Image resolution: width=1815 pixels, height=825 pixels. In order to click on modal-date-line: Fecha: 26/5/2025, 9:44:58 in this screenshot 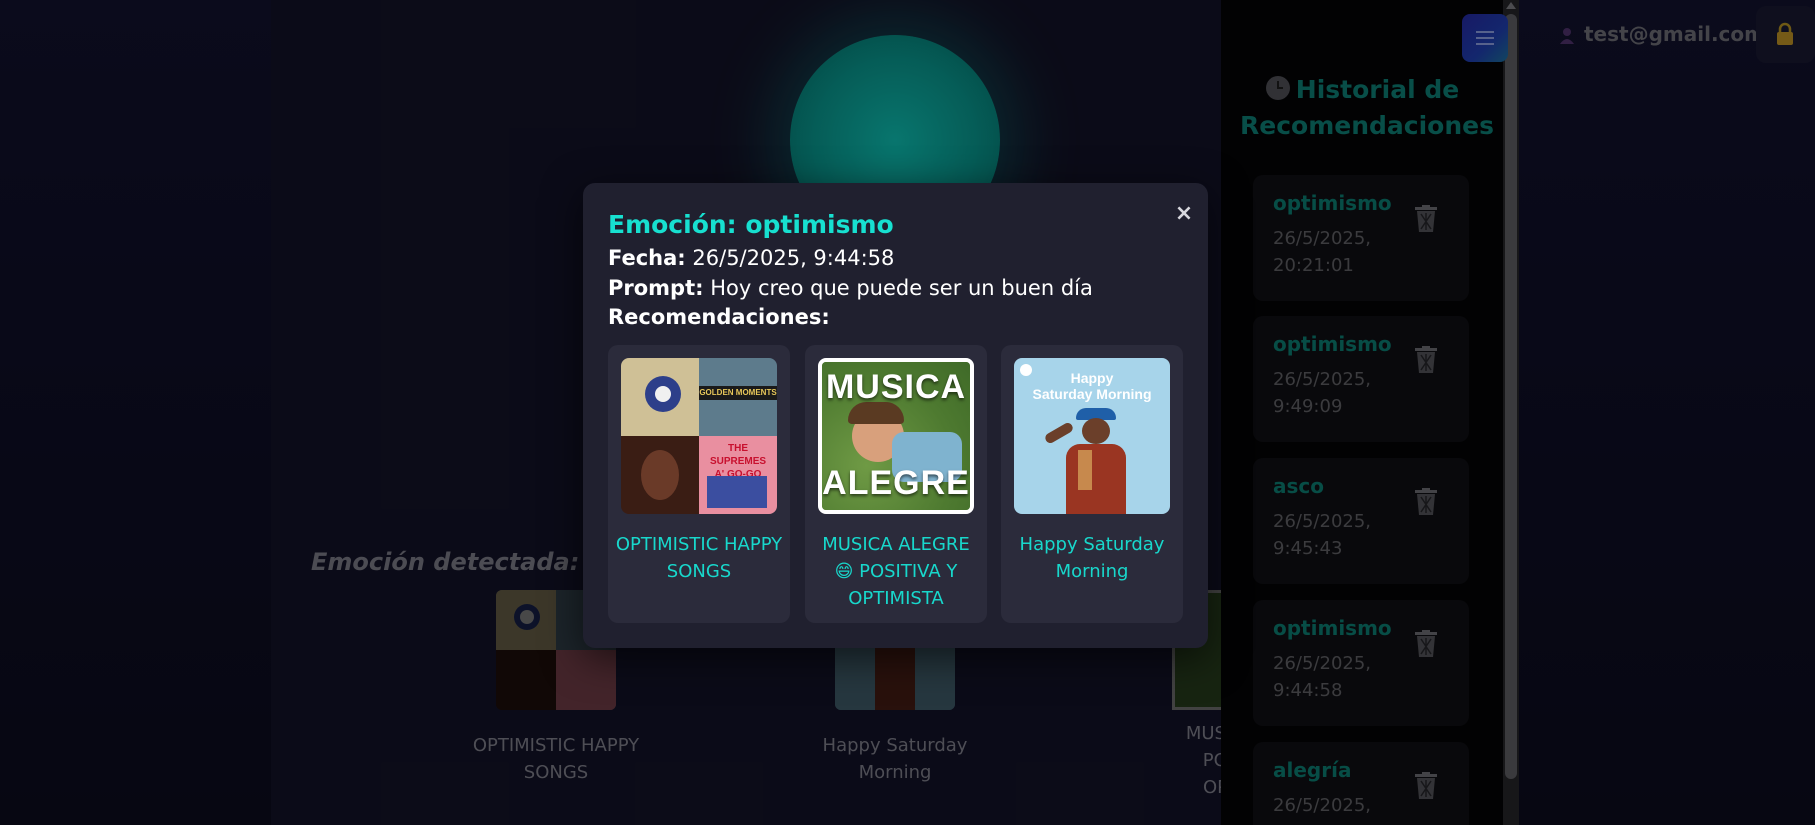, I will do `click(751, 258)`.